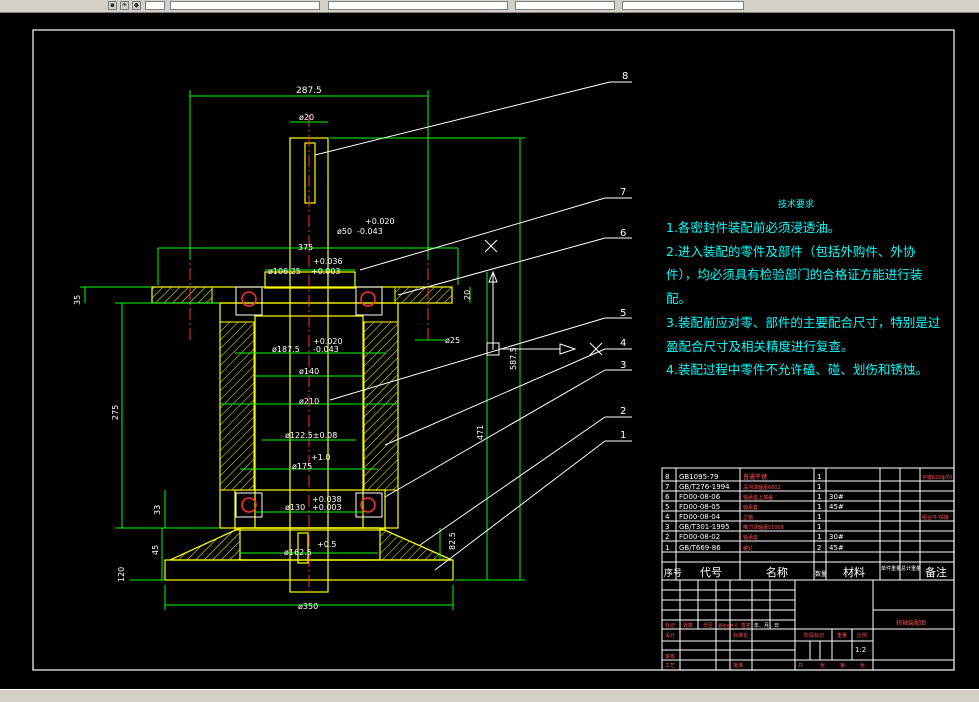 This screenshot has height=702, width=979. Describe the element at coordinates (807, 517) in the screenshot. I see `bom-row: 4 FD00-08-04 立轴 1 组合件·焊接` at that location.